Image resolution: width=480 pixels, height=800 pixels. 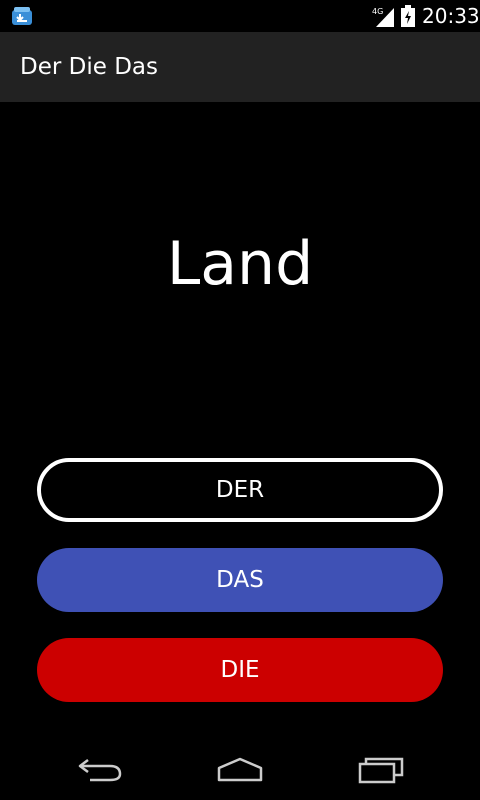 I want to click on das-button-label: DAS, so click(x=240, y=580).